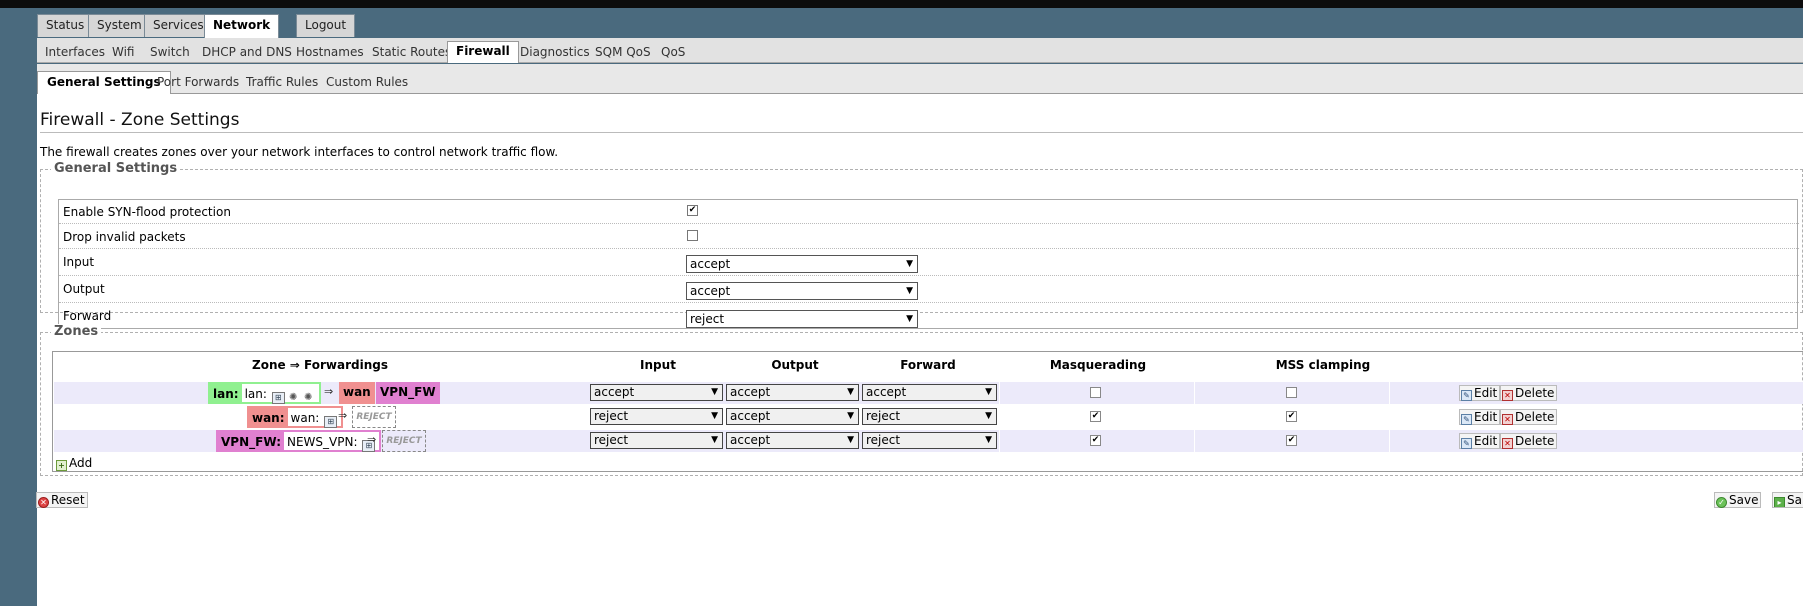 Image resolution: width=1803 pixels, height=606 pixels. What do you see at coordinates (1323, 365) in the screenshot?
I see `col-mss-clamping: MSS clamping` at bounding box center [1323, 365].